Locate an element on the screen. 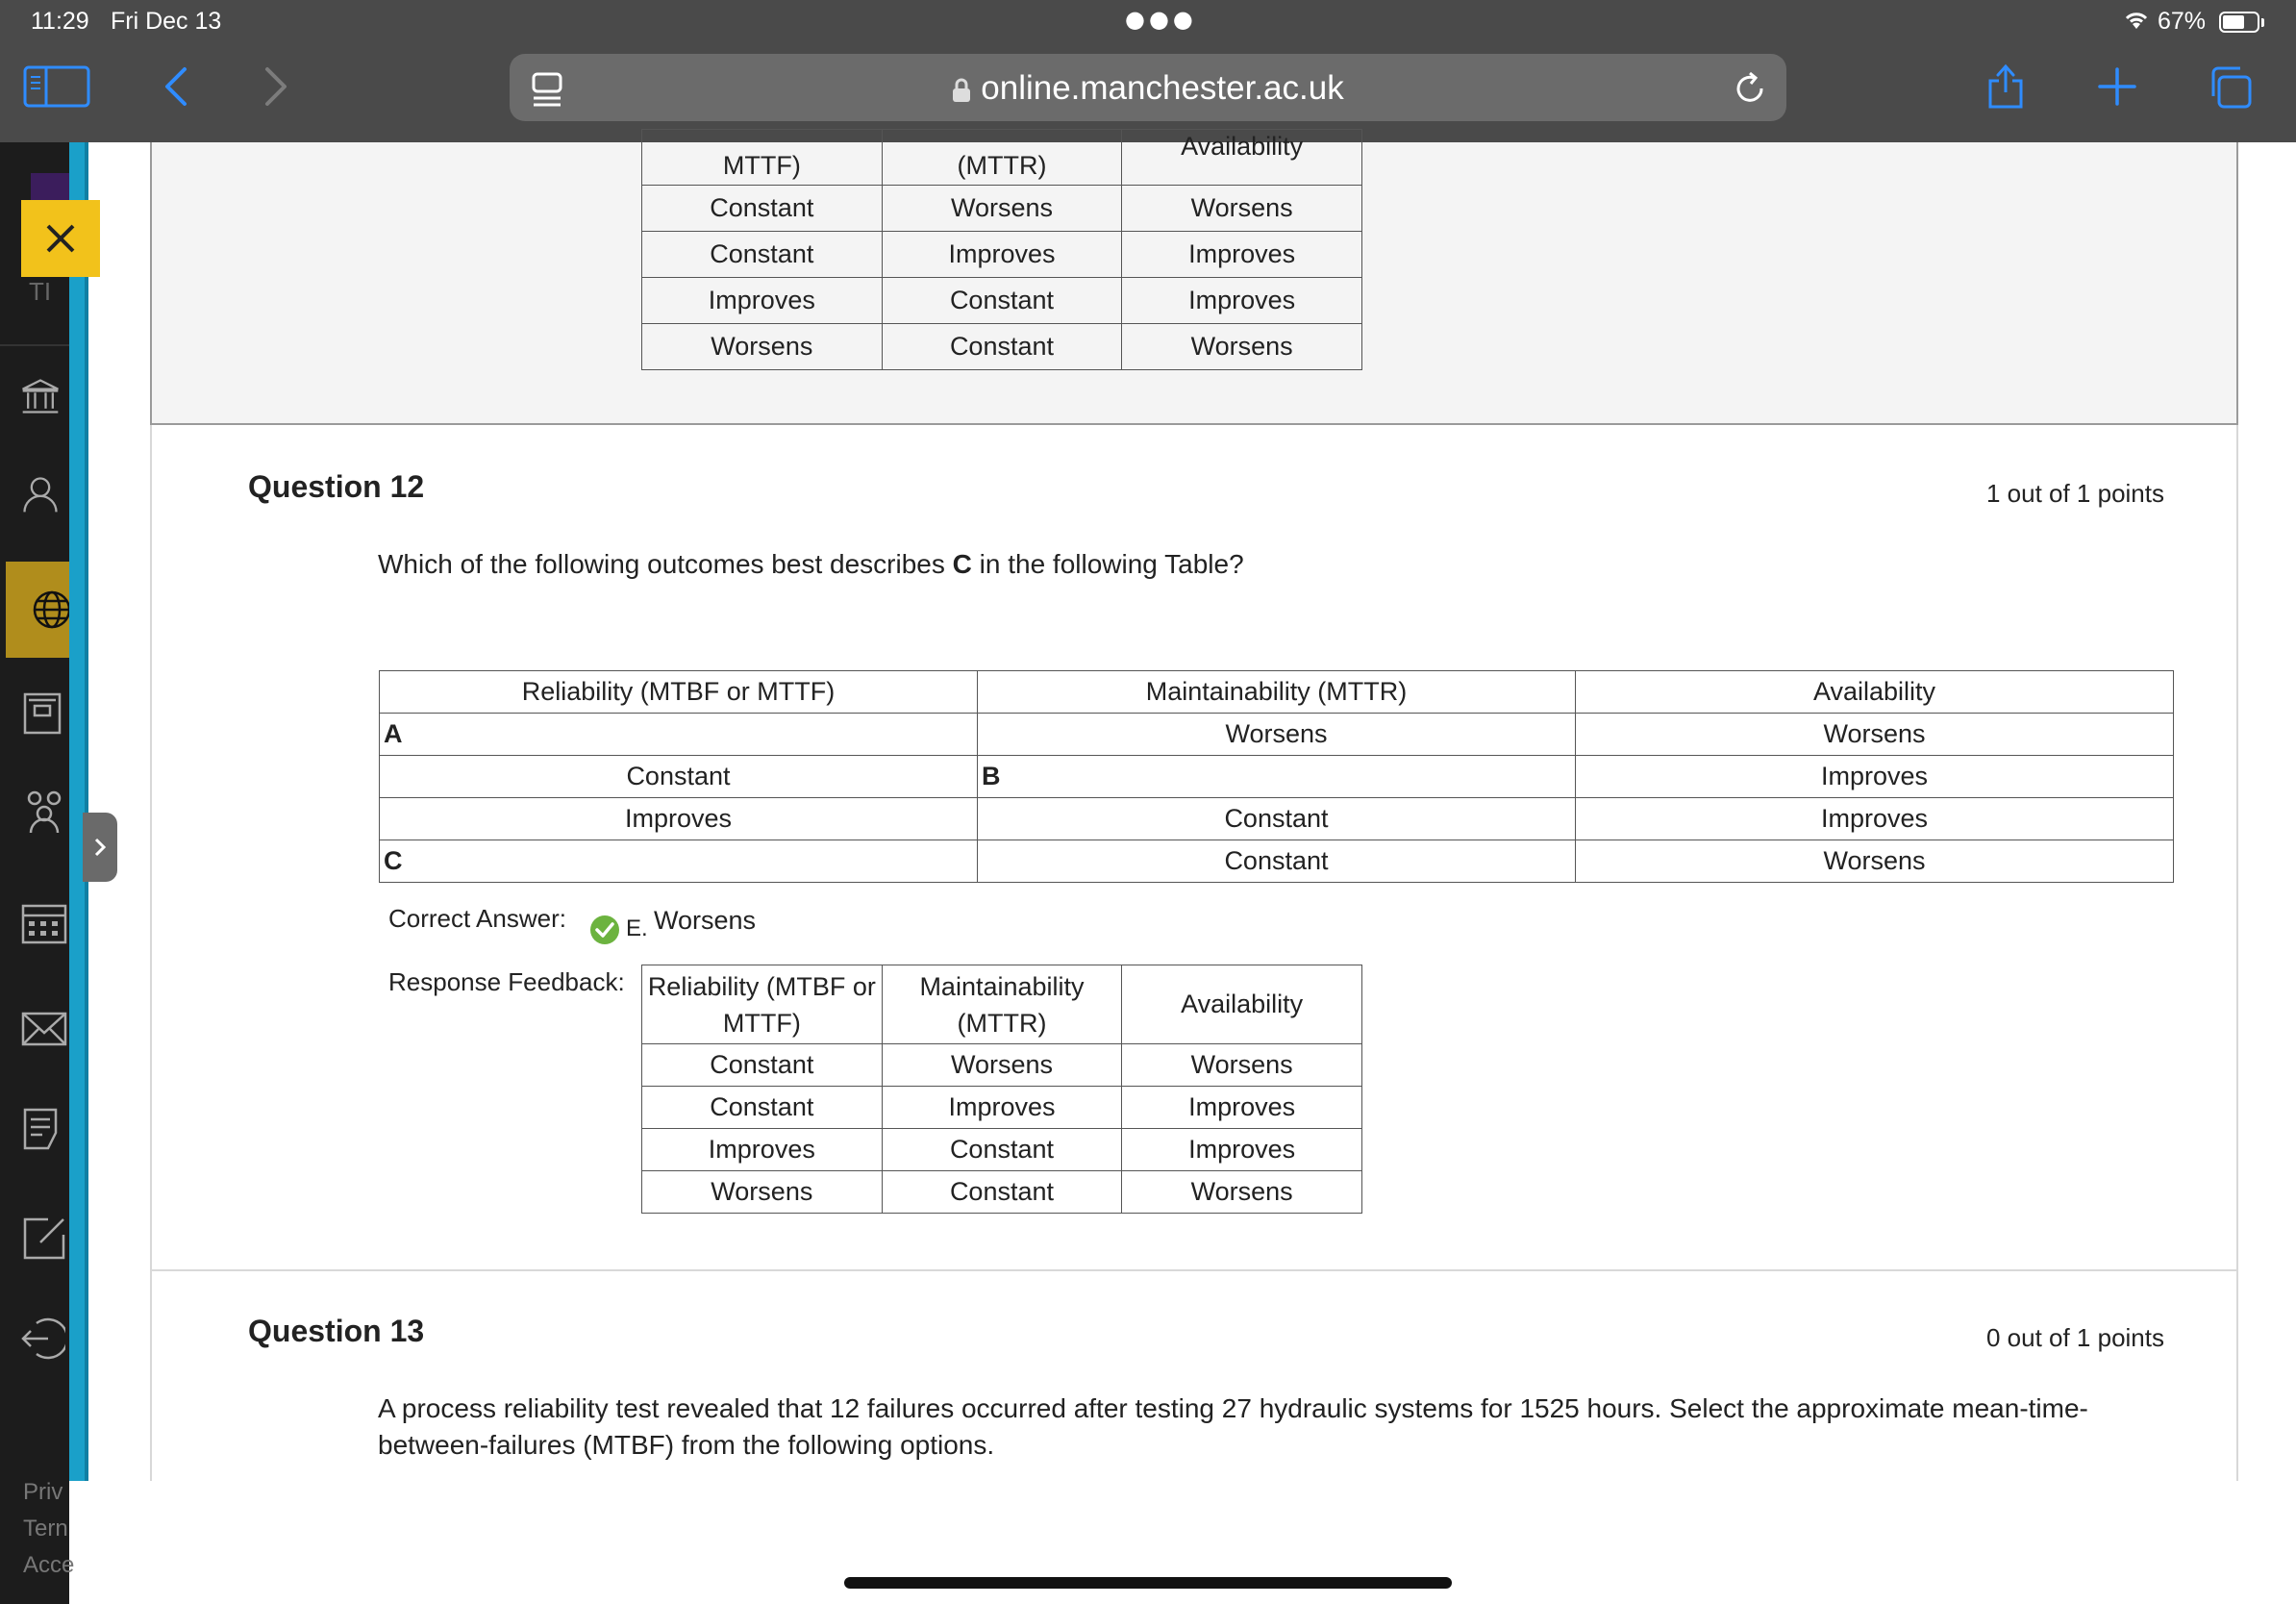  calendar-icon is located at coordinates (44, 923).